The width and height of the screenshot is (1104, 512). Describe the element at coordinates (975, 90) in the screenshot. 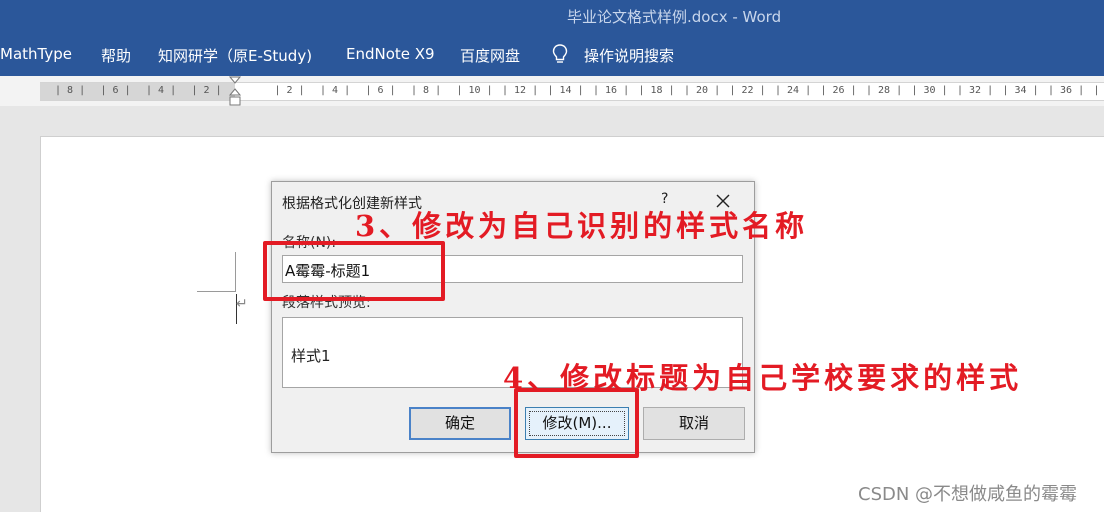

I see `ruler-number: | 32 |` at that location.